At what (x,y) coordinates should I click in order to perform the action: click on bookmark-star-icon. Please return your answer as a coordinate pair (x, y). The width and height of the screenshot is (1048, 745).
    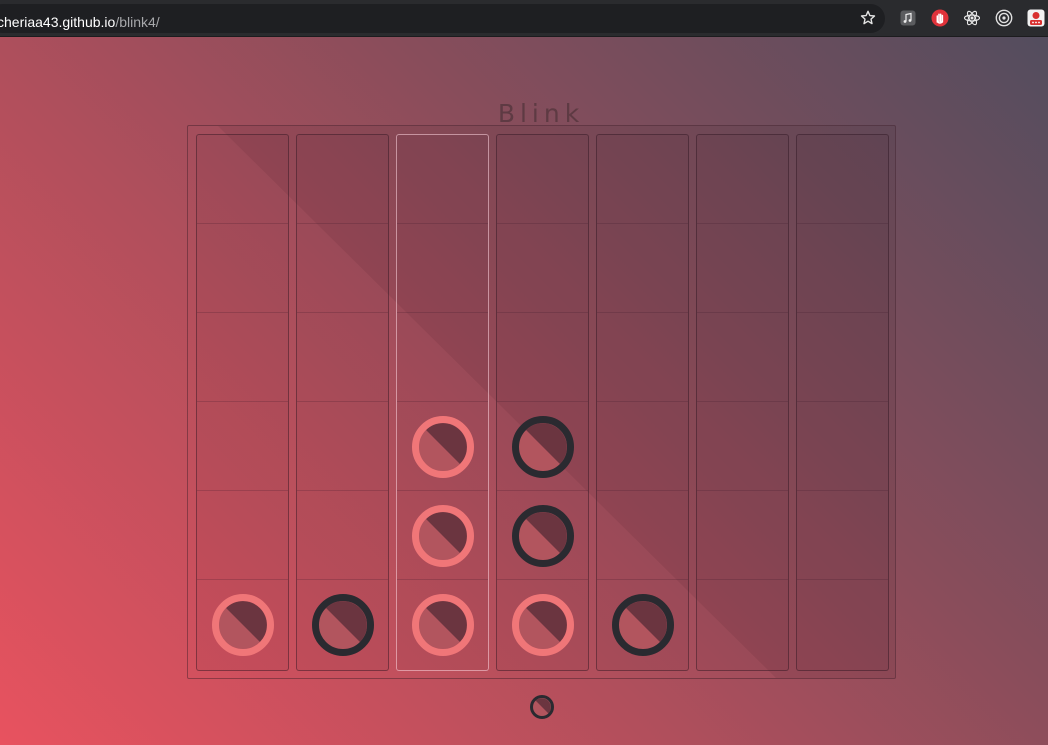
    Looking at the image, I should click on (868, 18).